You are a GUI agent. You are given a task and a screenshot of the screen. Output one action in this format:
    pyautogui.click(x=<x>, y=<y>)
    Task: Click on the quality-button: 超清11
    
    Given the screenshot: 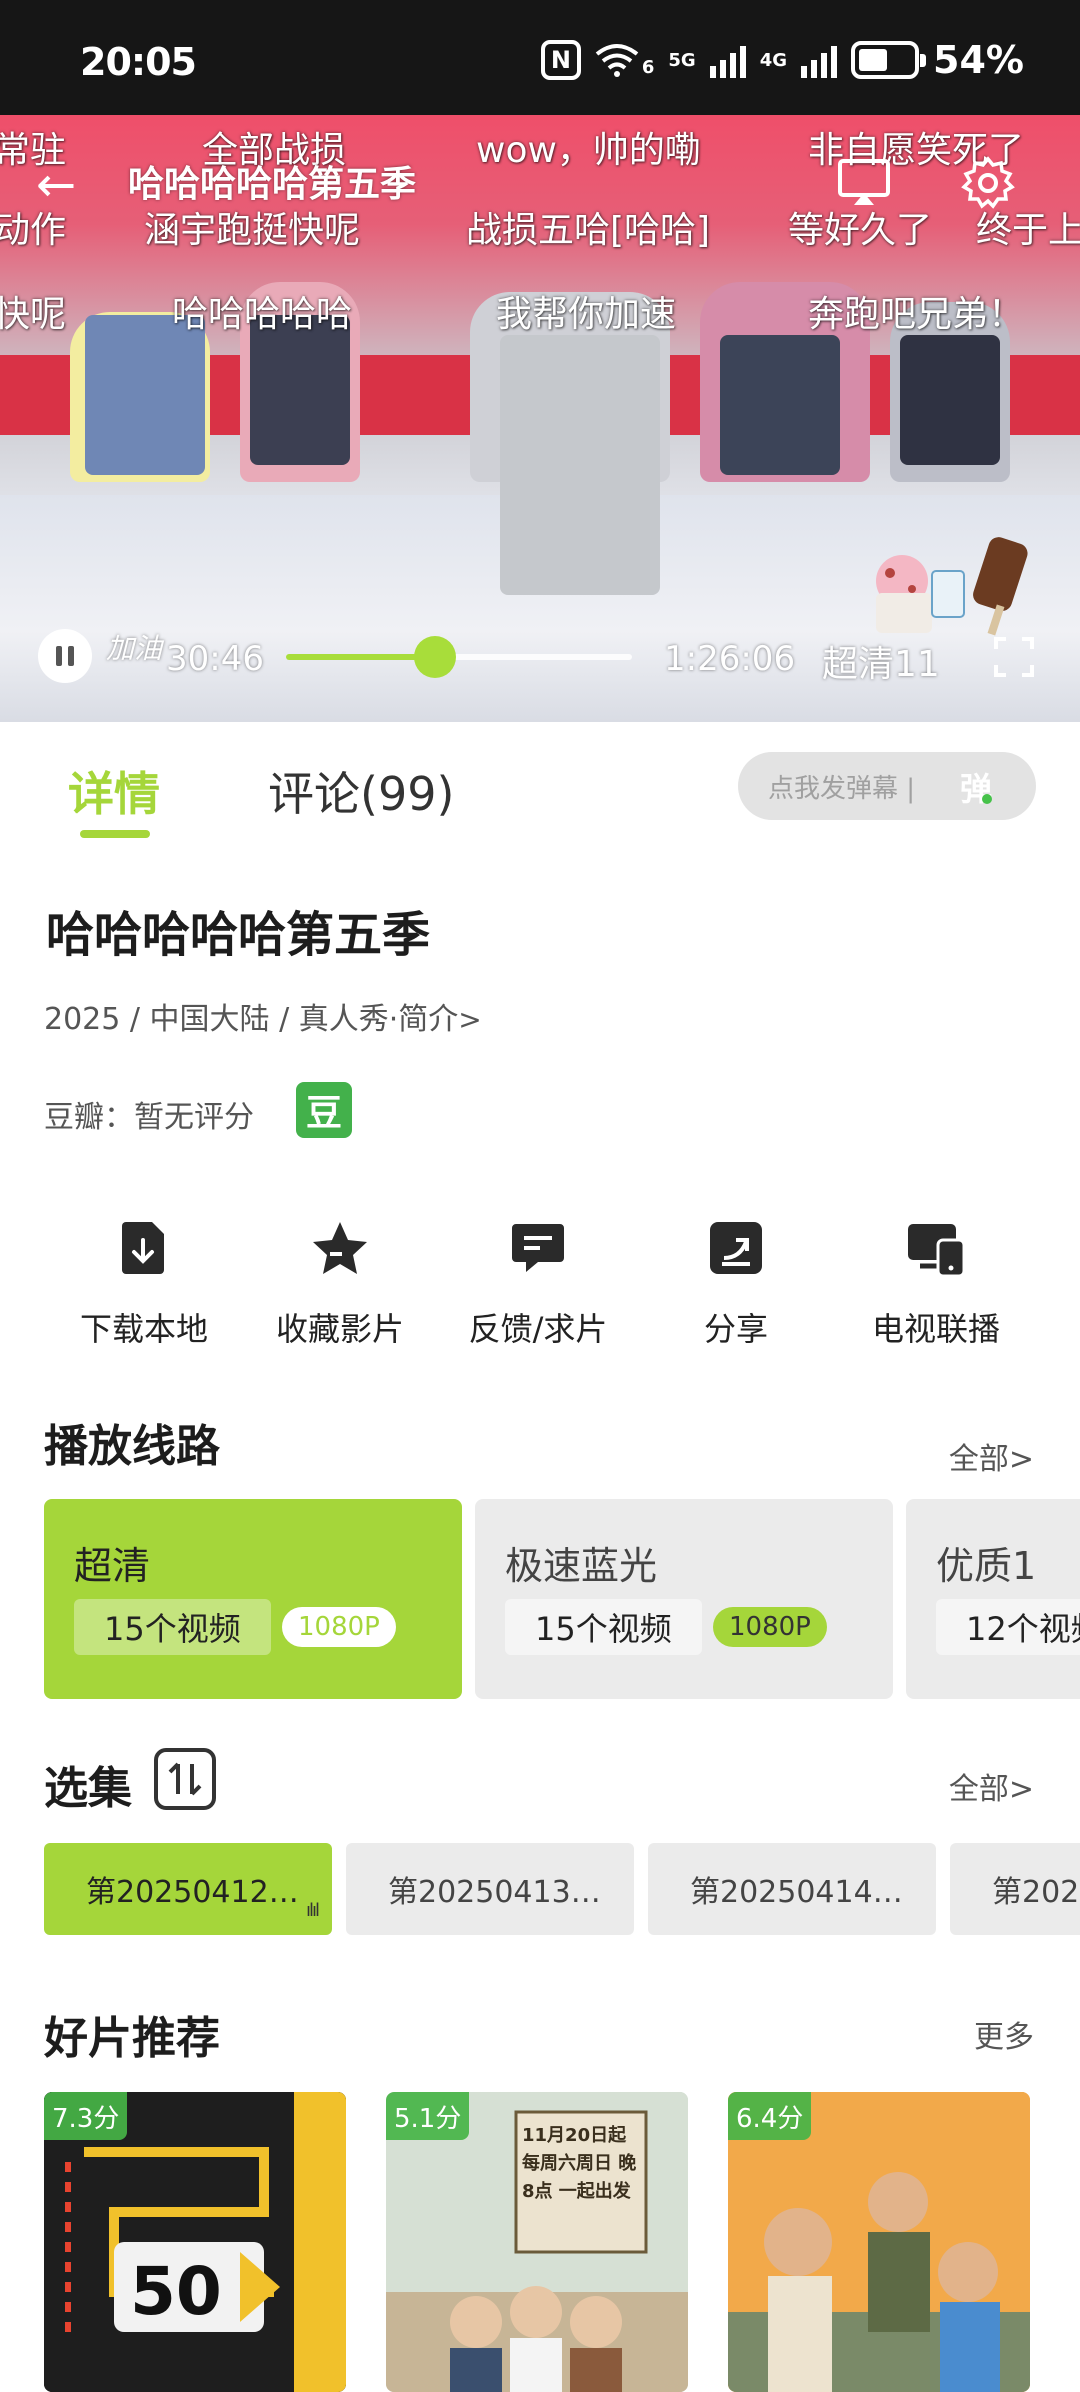 What is the action you would take?
    pyautogui.click(x=881, y=661)
    